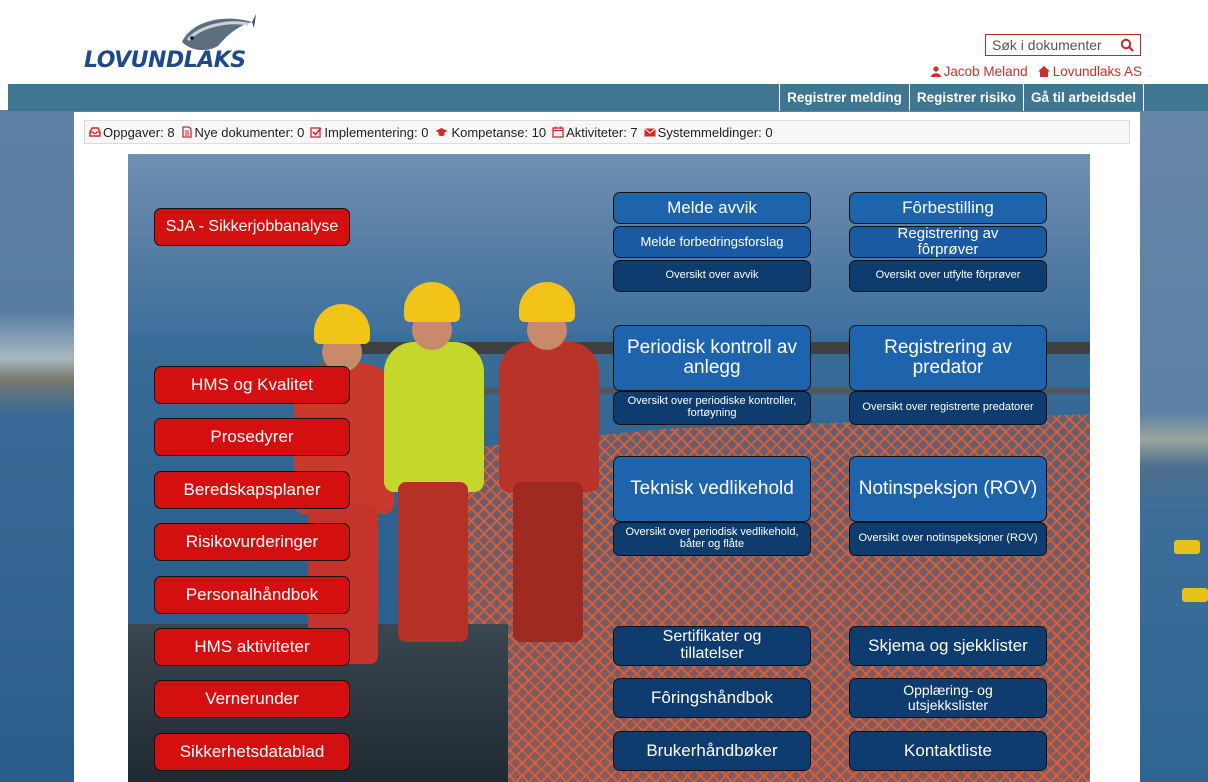  Describe the element at coordinates (252, 385) in the screenshot. I see `hms-kvalitet-button: HMS og Kvalitet` at that location.